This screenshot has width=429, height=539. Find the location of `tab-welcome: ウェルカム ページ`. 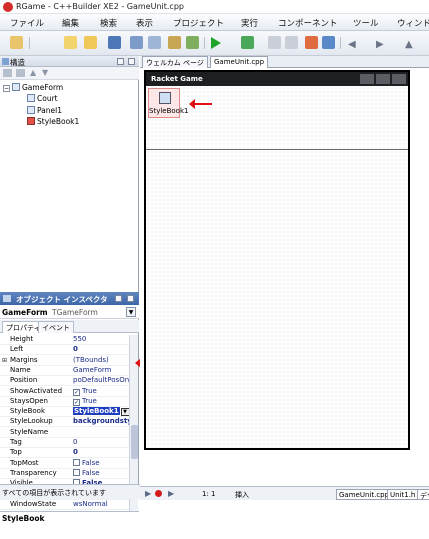

tab-welcome: ウェルカム ページ is located at coordinates (175, 62).